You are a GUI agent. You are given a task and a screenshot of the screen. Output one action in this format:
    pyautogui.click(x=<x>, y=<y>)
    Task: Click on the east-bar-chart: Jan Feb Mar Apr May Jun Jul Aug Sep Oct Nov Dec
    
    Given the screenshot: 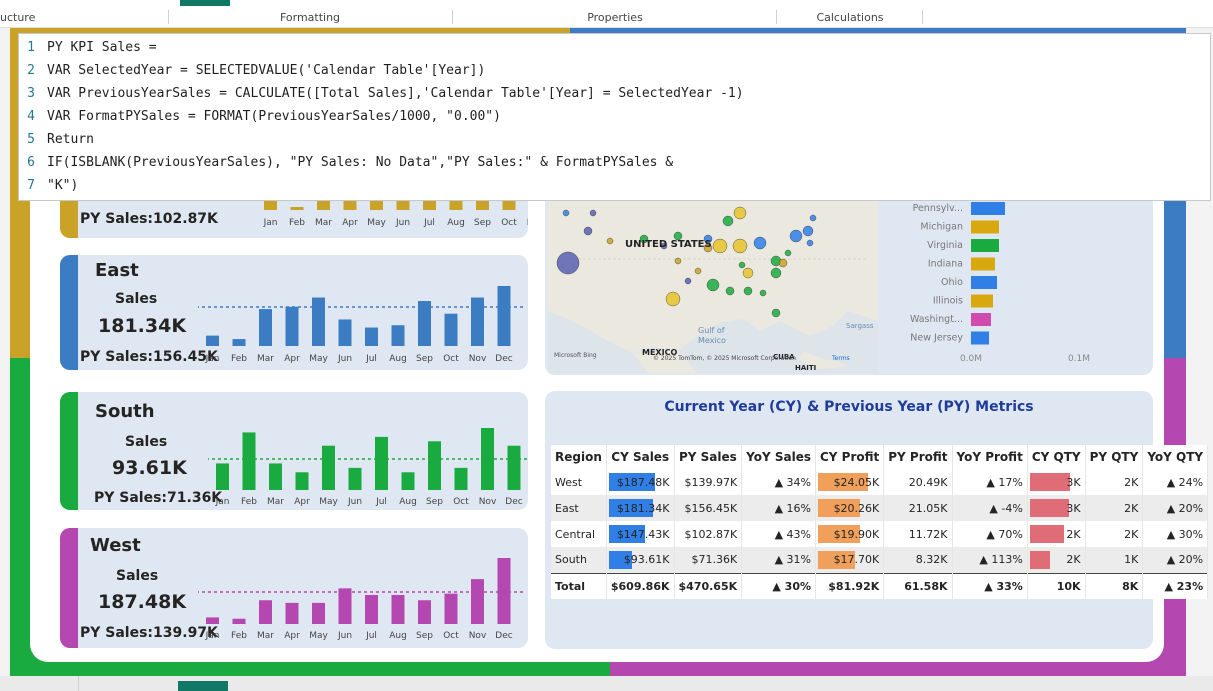 What is the action you would take?
    pyautogui.click(x=363, y=312)
    